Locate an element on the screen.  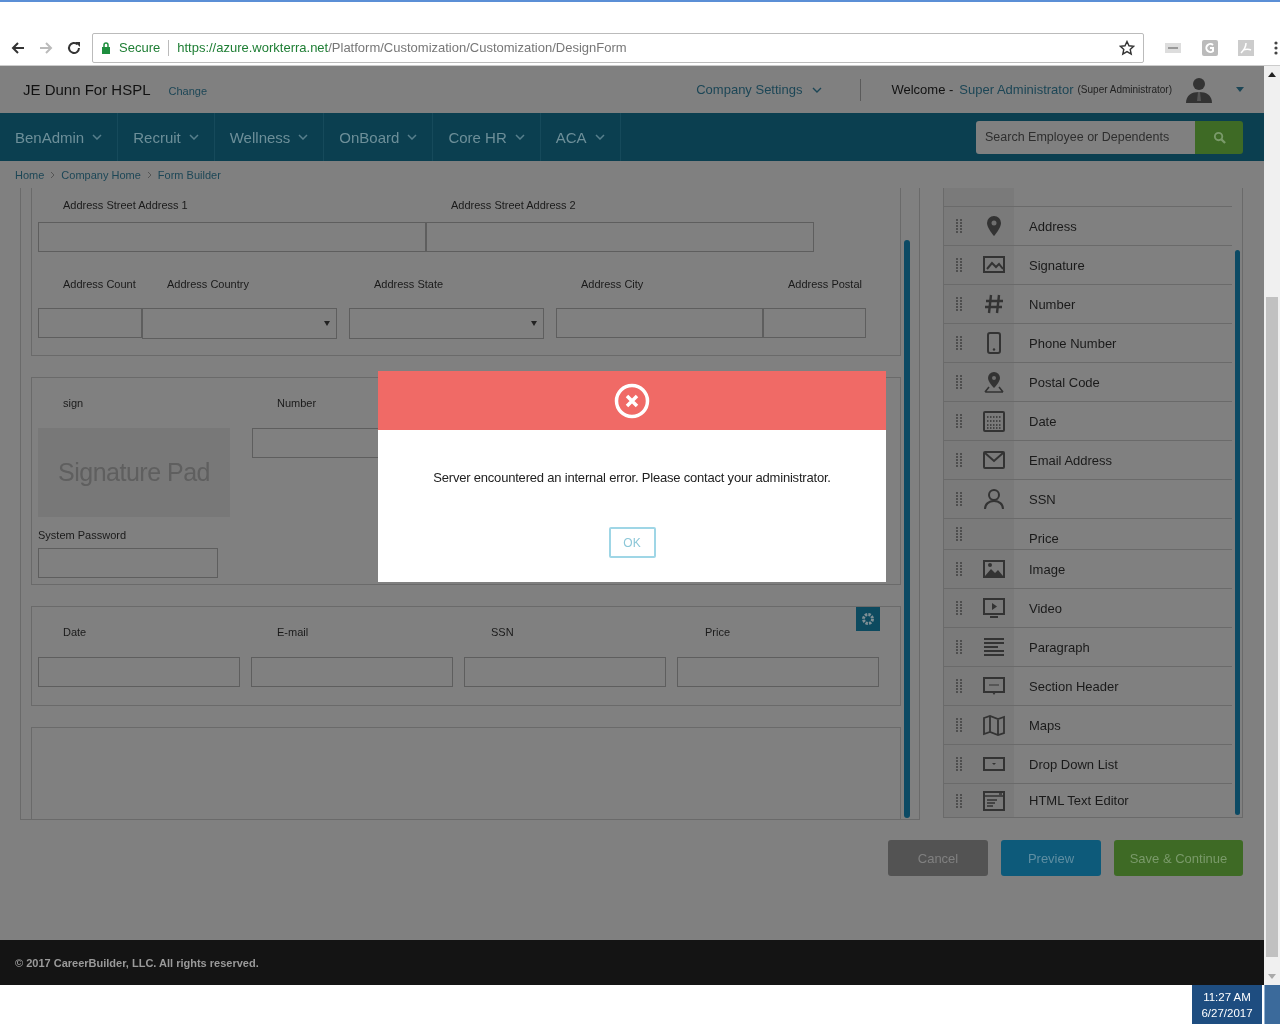
palette-item: Date is located at coordinates (1088, 421).